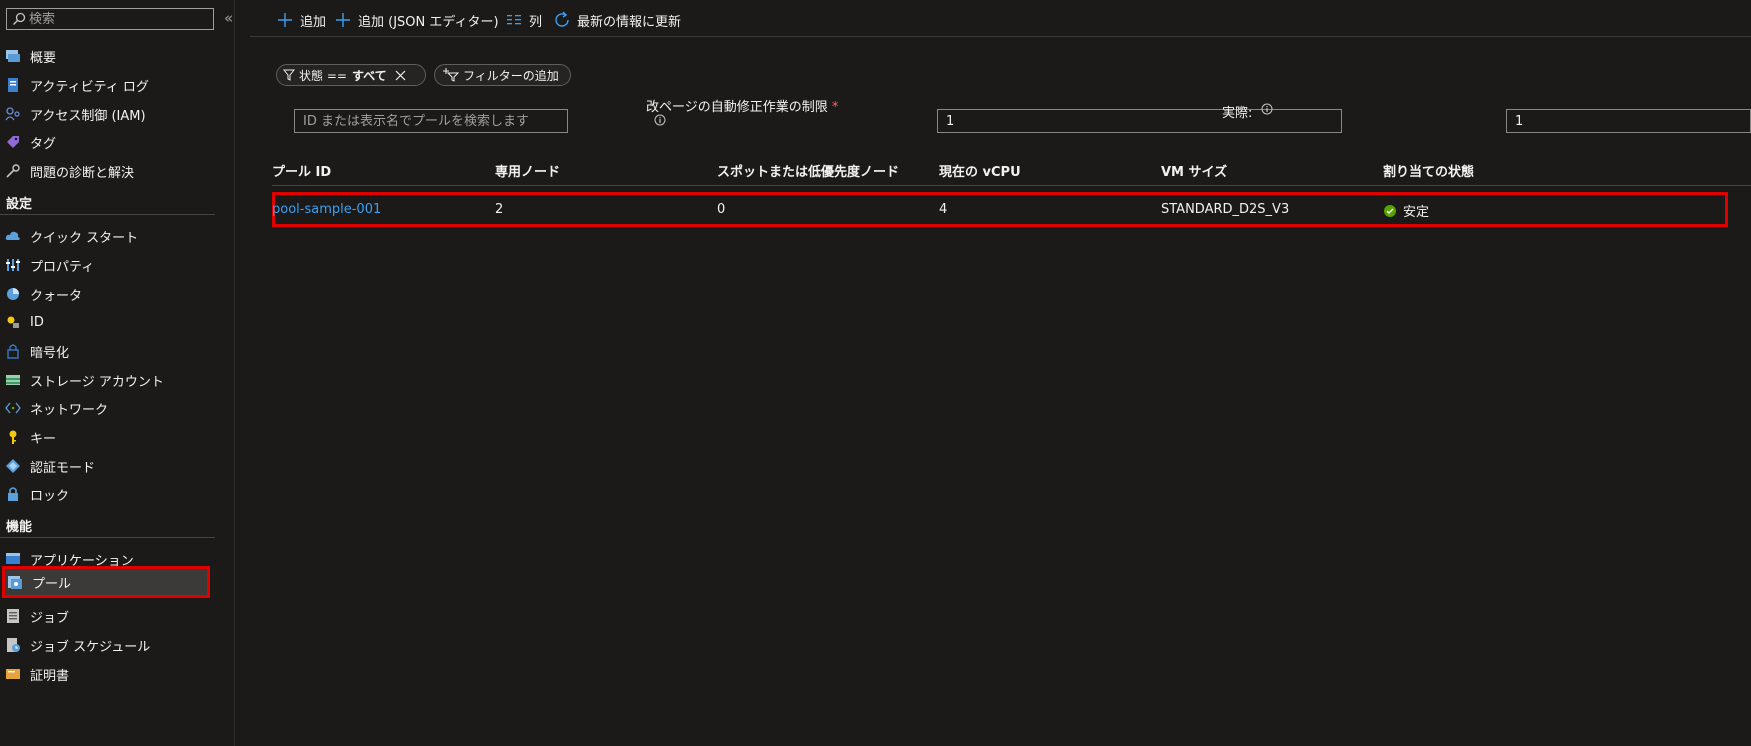  Describe the element at coordinates (1225, 209) in the screenshot. I see `vm-size-cell: STANDARD_D2S_V3` at that location.